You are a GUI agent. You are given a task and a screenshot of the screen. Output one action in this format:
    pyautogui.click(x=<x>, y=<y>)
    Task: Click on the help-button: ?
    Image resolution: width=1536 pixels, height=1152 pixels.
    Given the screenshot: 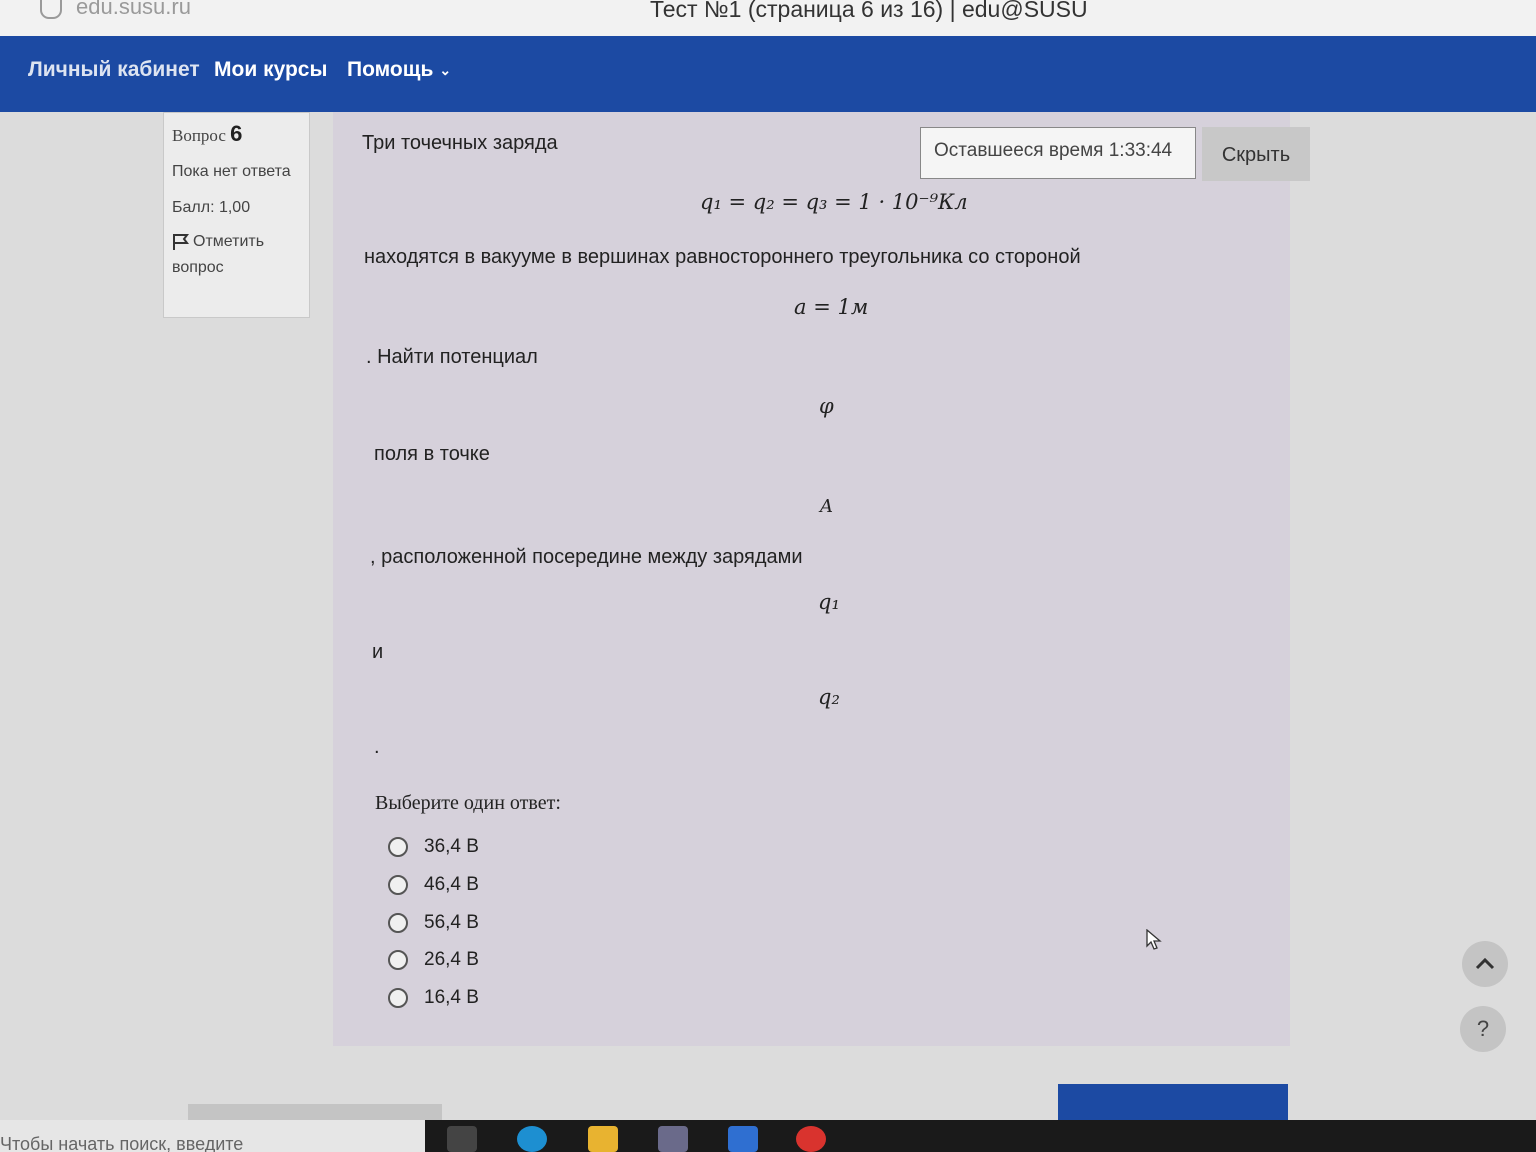 What is the action you would take?
    pyautogui.click(x=1483, y=1029)
    